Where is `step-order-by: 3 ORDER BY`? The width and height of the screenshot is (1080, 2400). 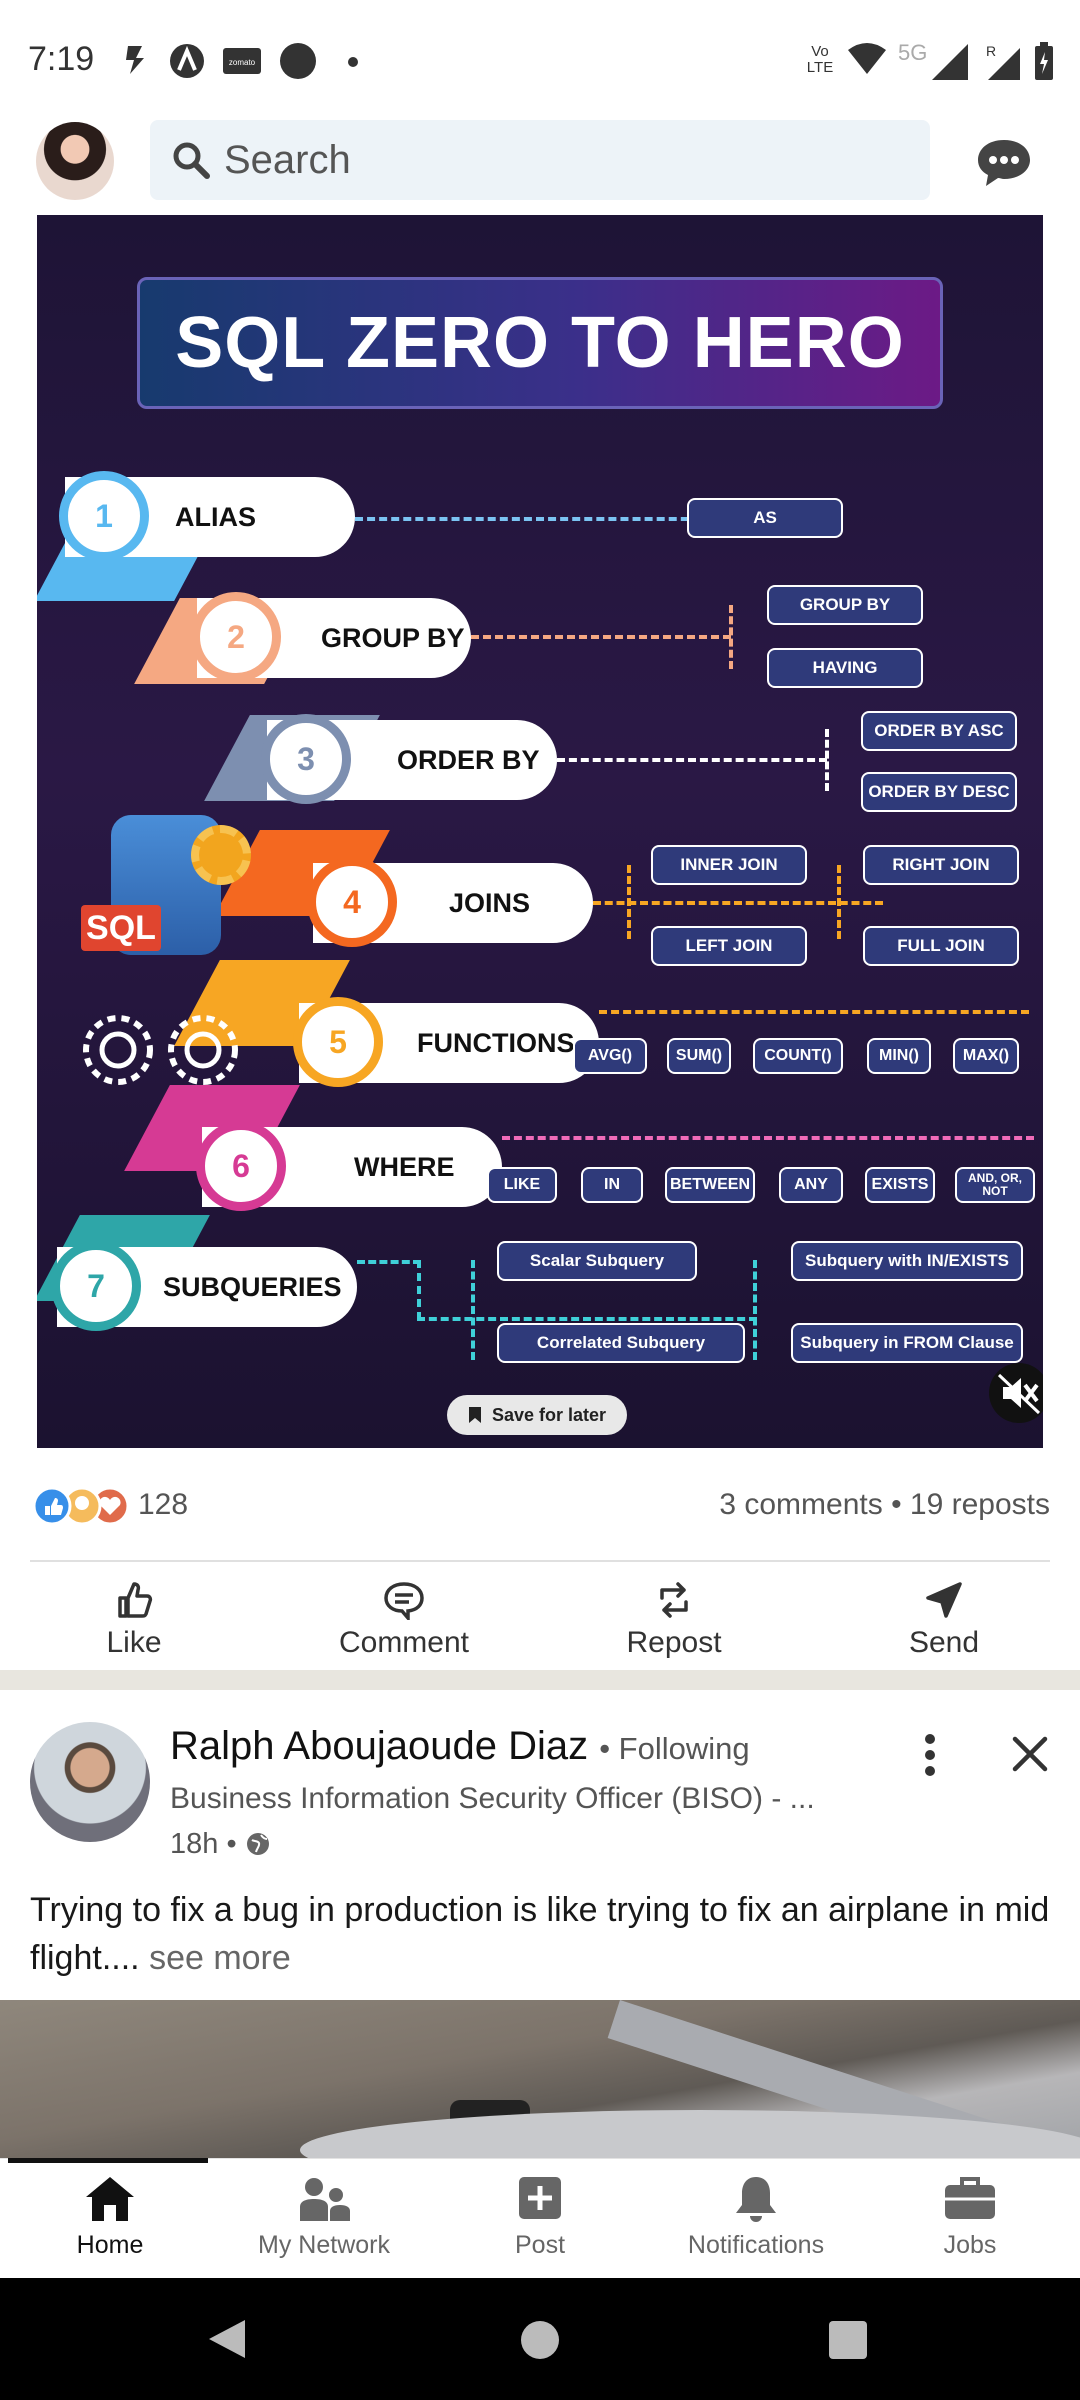 step-order-by: 3 ORDER BY is located at coordinates (409, 759).